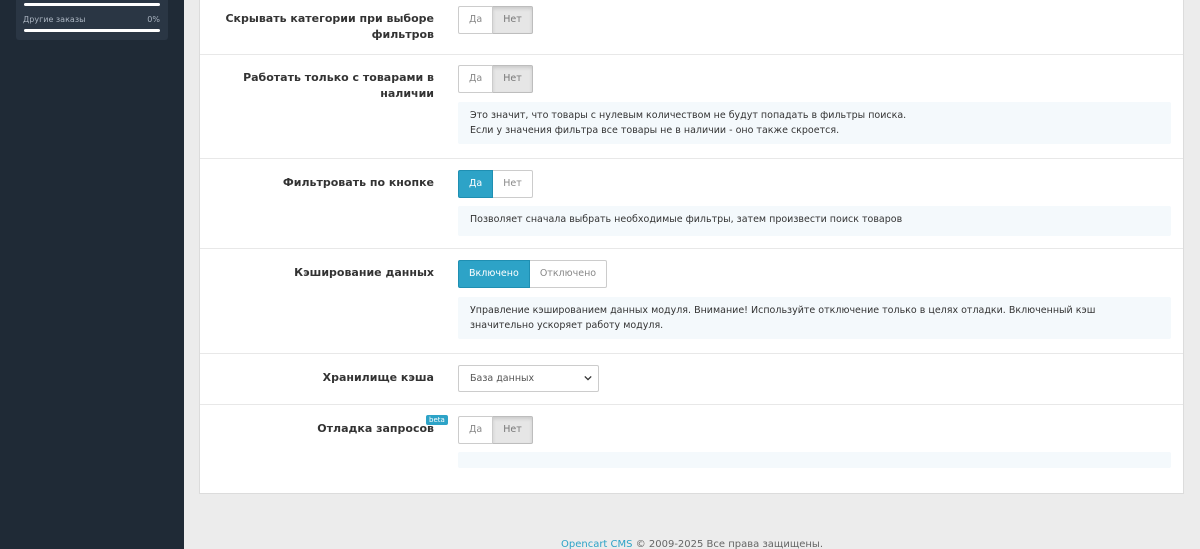 The image size is (1200, 549). Describe the element at coordinates (597, 544) in the screenshot. I see `footer-link: Opencart CMS` at that location.